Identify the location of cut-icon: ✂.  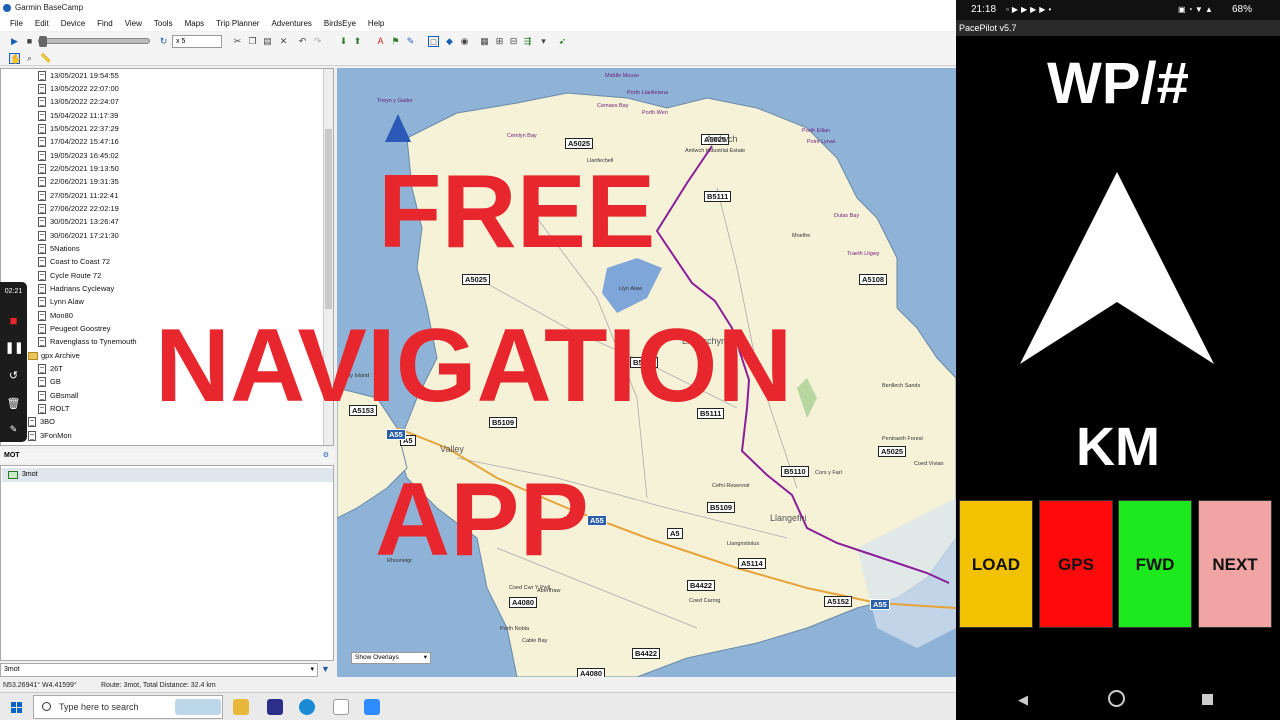
(237, 41).